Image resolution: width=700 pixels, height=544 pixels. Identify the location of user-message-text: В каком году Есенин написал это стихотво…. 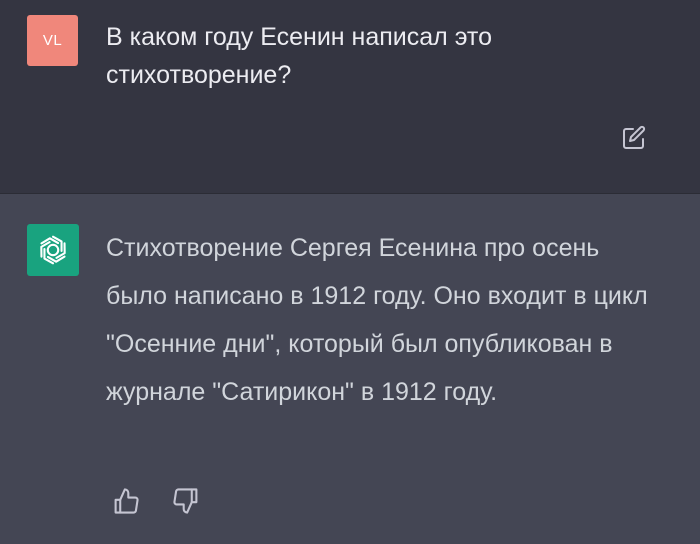
(299, 56).